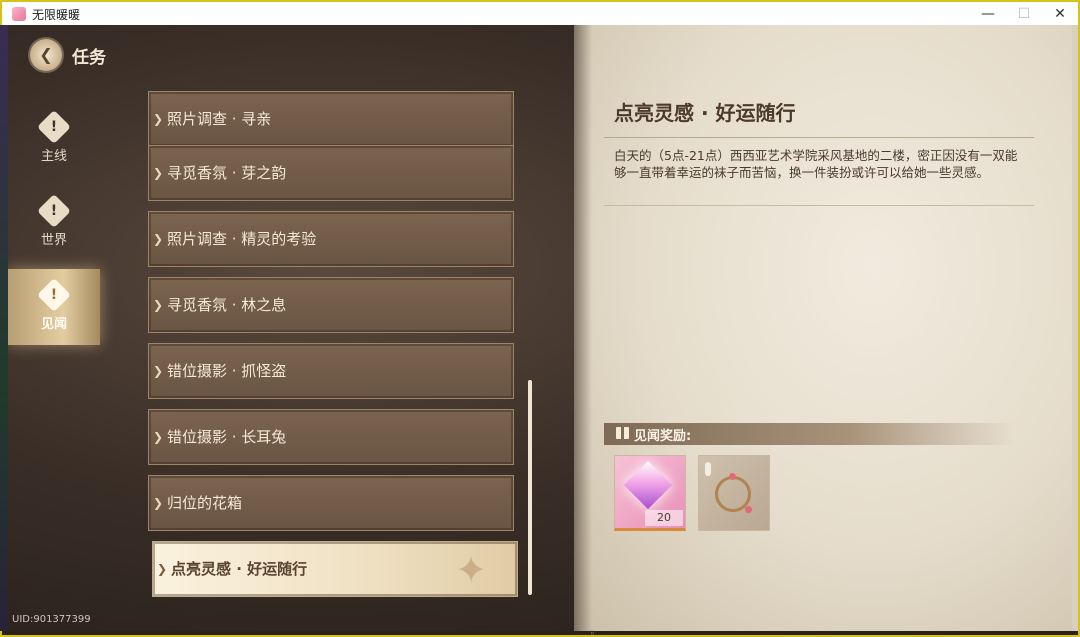 This screenshot has height=637, width=1080. What do you see at coordinates (227, 371) in the screenshot?
I see `quest-title: 错位摄影 · 抓怪盗` at bounding box center [227, 371].